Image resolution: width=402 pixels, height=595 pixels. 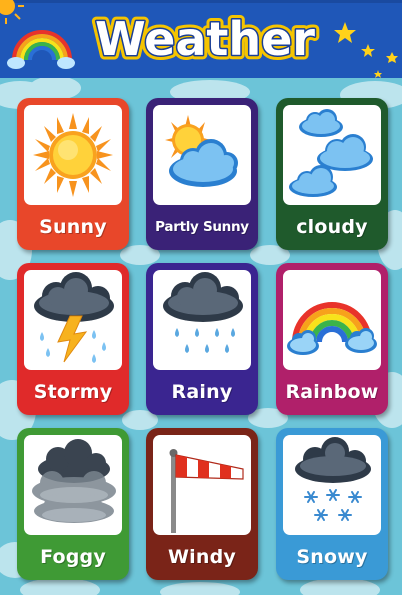 I want to click on card-cloudy: cloudy, so click(x=332, y=174).